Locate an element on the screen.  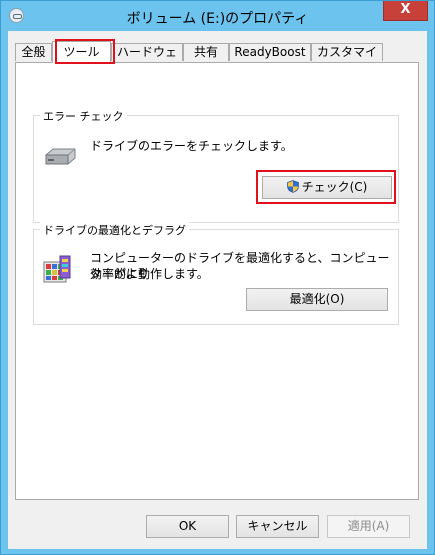
ok-button: OK is located at coordinates (187, 526).